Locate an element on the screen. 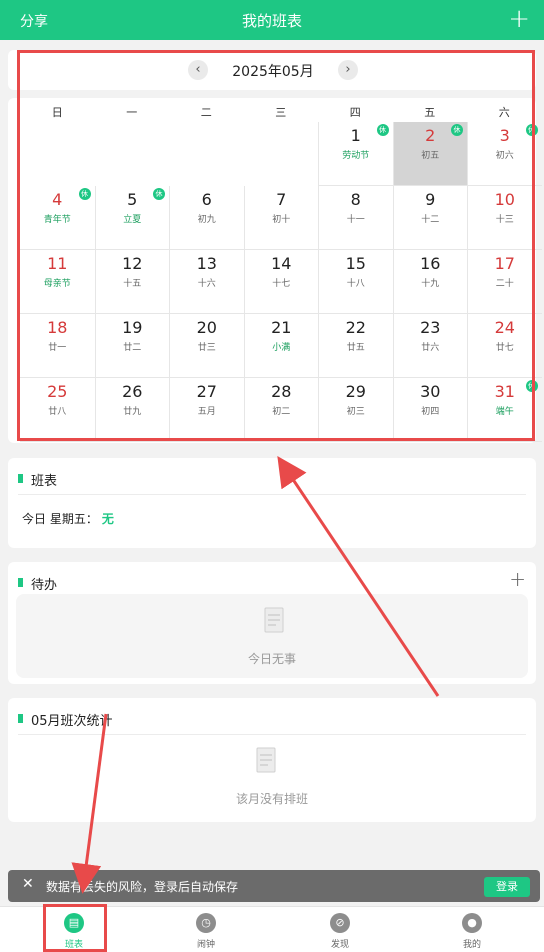 Image resolution: width=544 pixels, height=952 pixels. weekday-label: 日 is located at coordinates (57, 112).